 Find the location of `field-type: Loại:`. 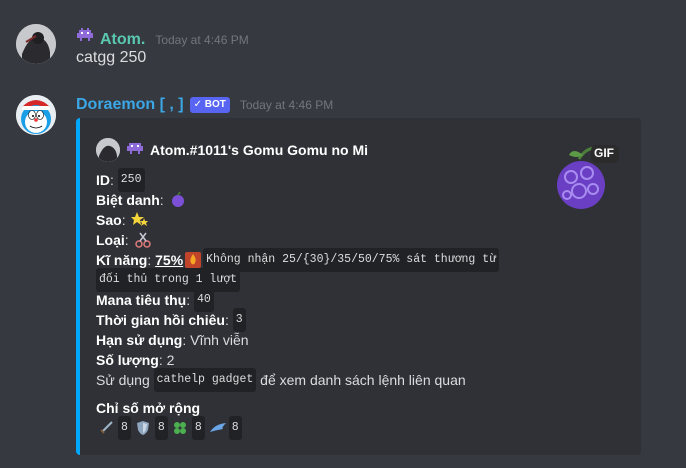

field-type: Loại: is located at coordinates (297, 240).